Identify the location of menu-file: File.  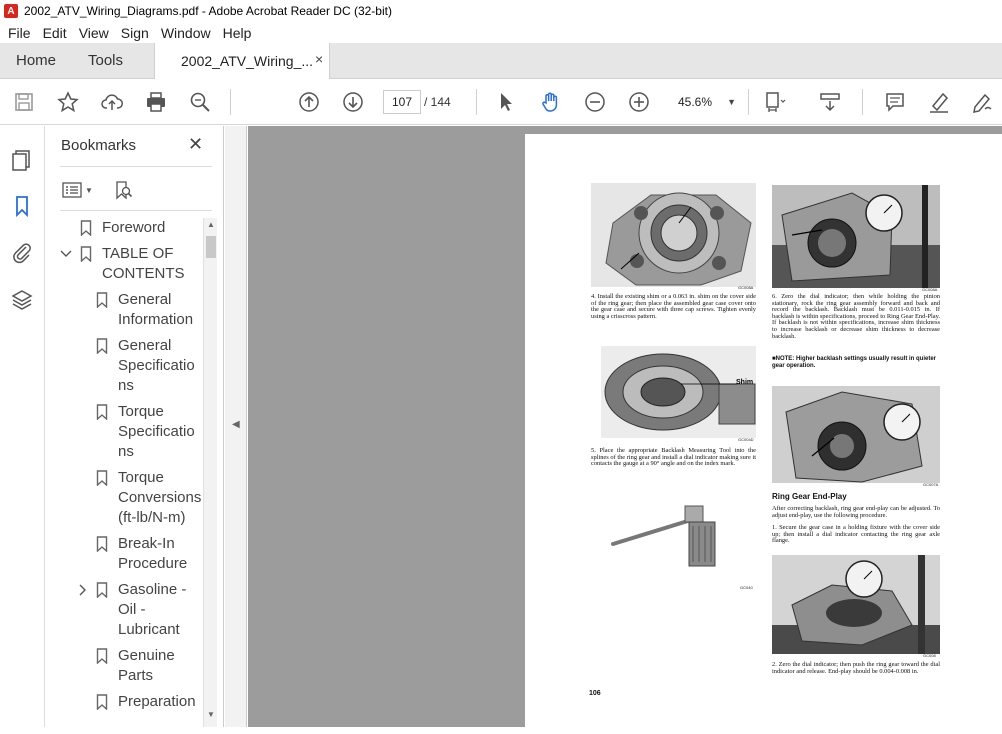
(19, 33).